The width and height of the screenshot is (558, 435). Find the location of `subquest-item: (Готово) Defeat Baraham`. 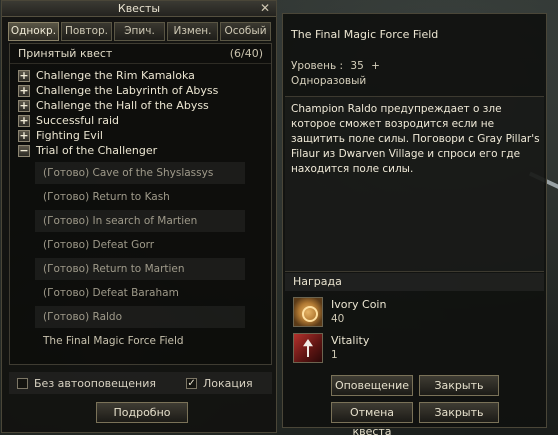

subquest-item: (Готово) Defeat Baraham is located at coordinates (140, 293).